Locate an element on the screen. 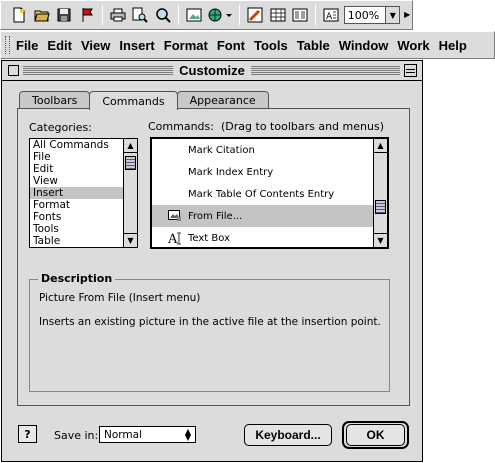 Image resolution: width=495 pixels, height=463 pixels. command-label: Text Box is located at coordinates (209, 238).